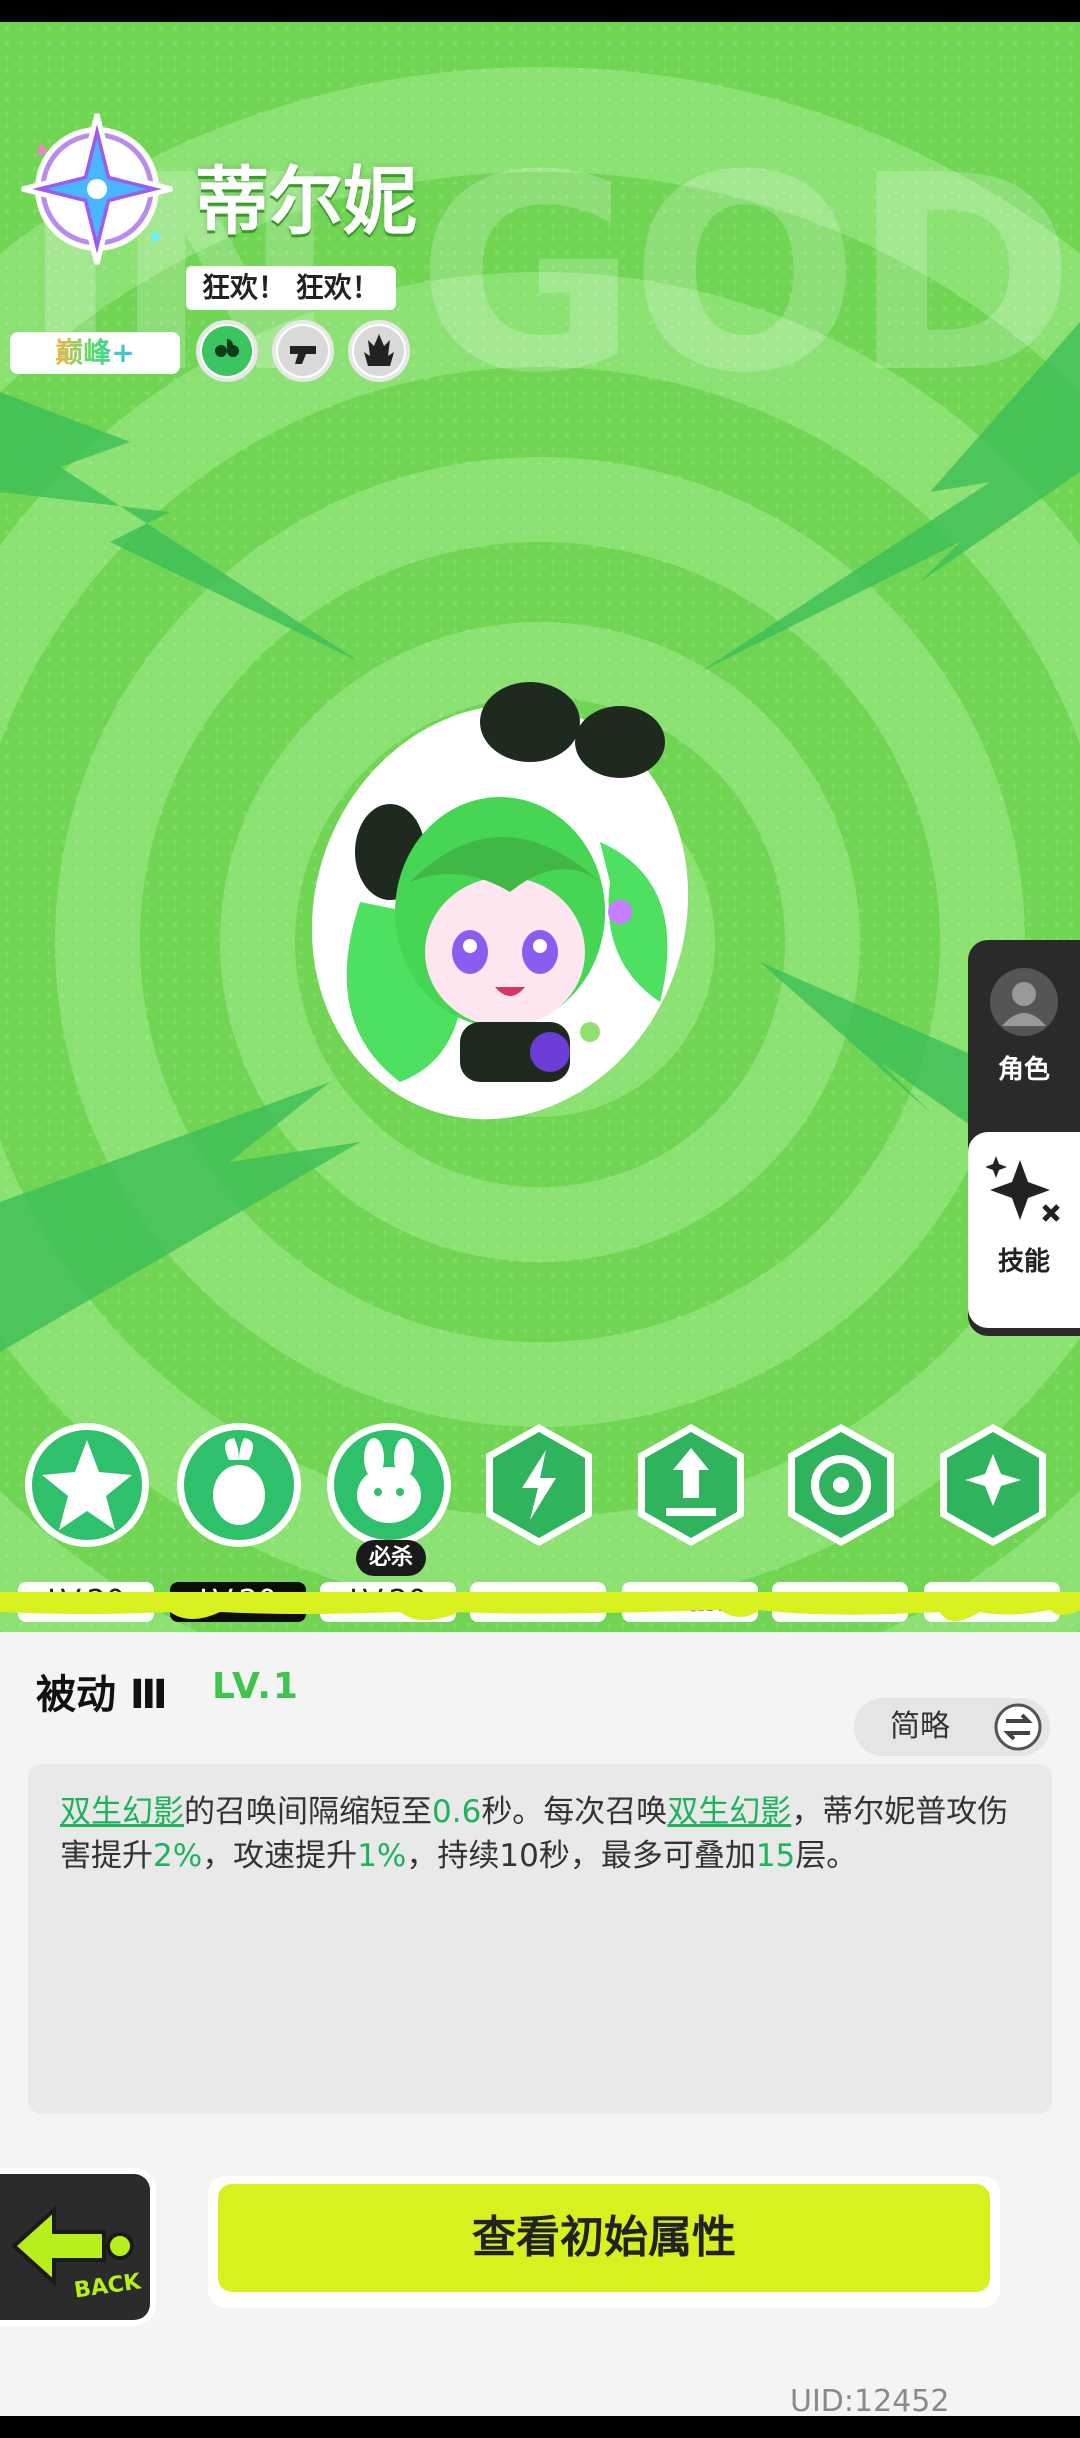 This screenshot has width=1080, height=2438. Describe the element at coordinates (581, 1856) in the screenshot. I see `description-text: ，持续10秒，最多可叠加` at that location.